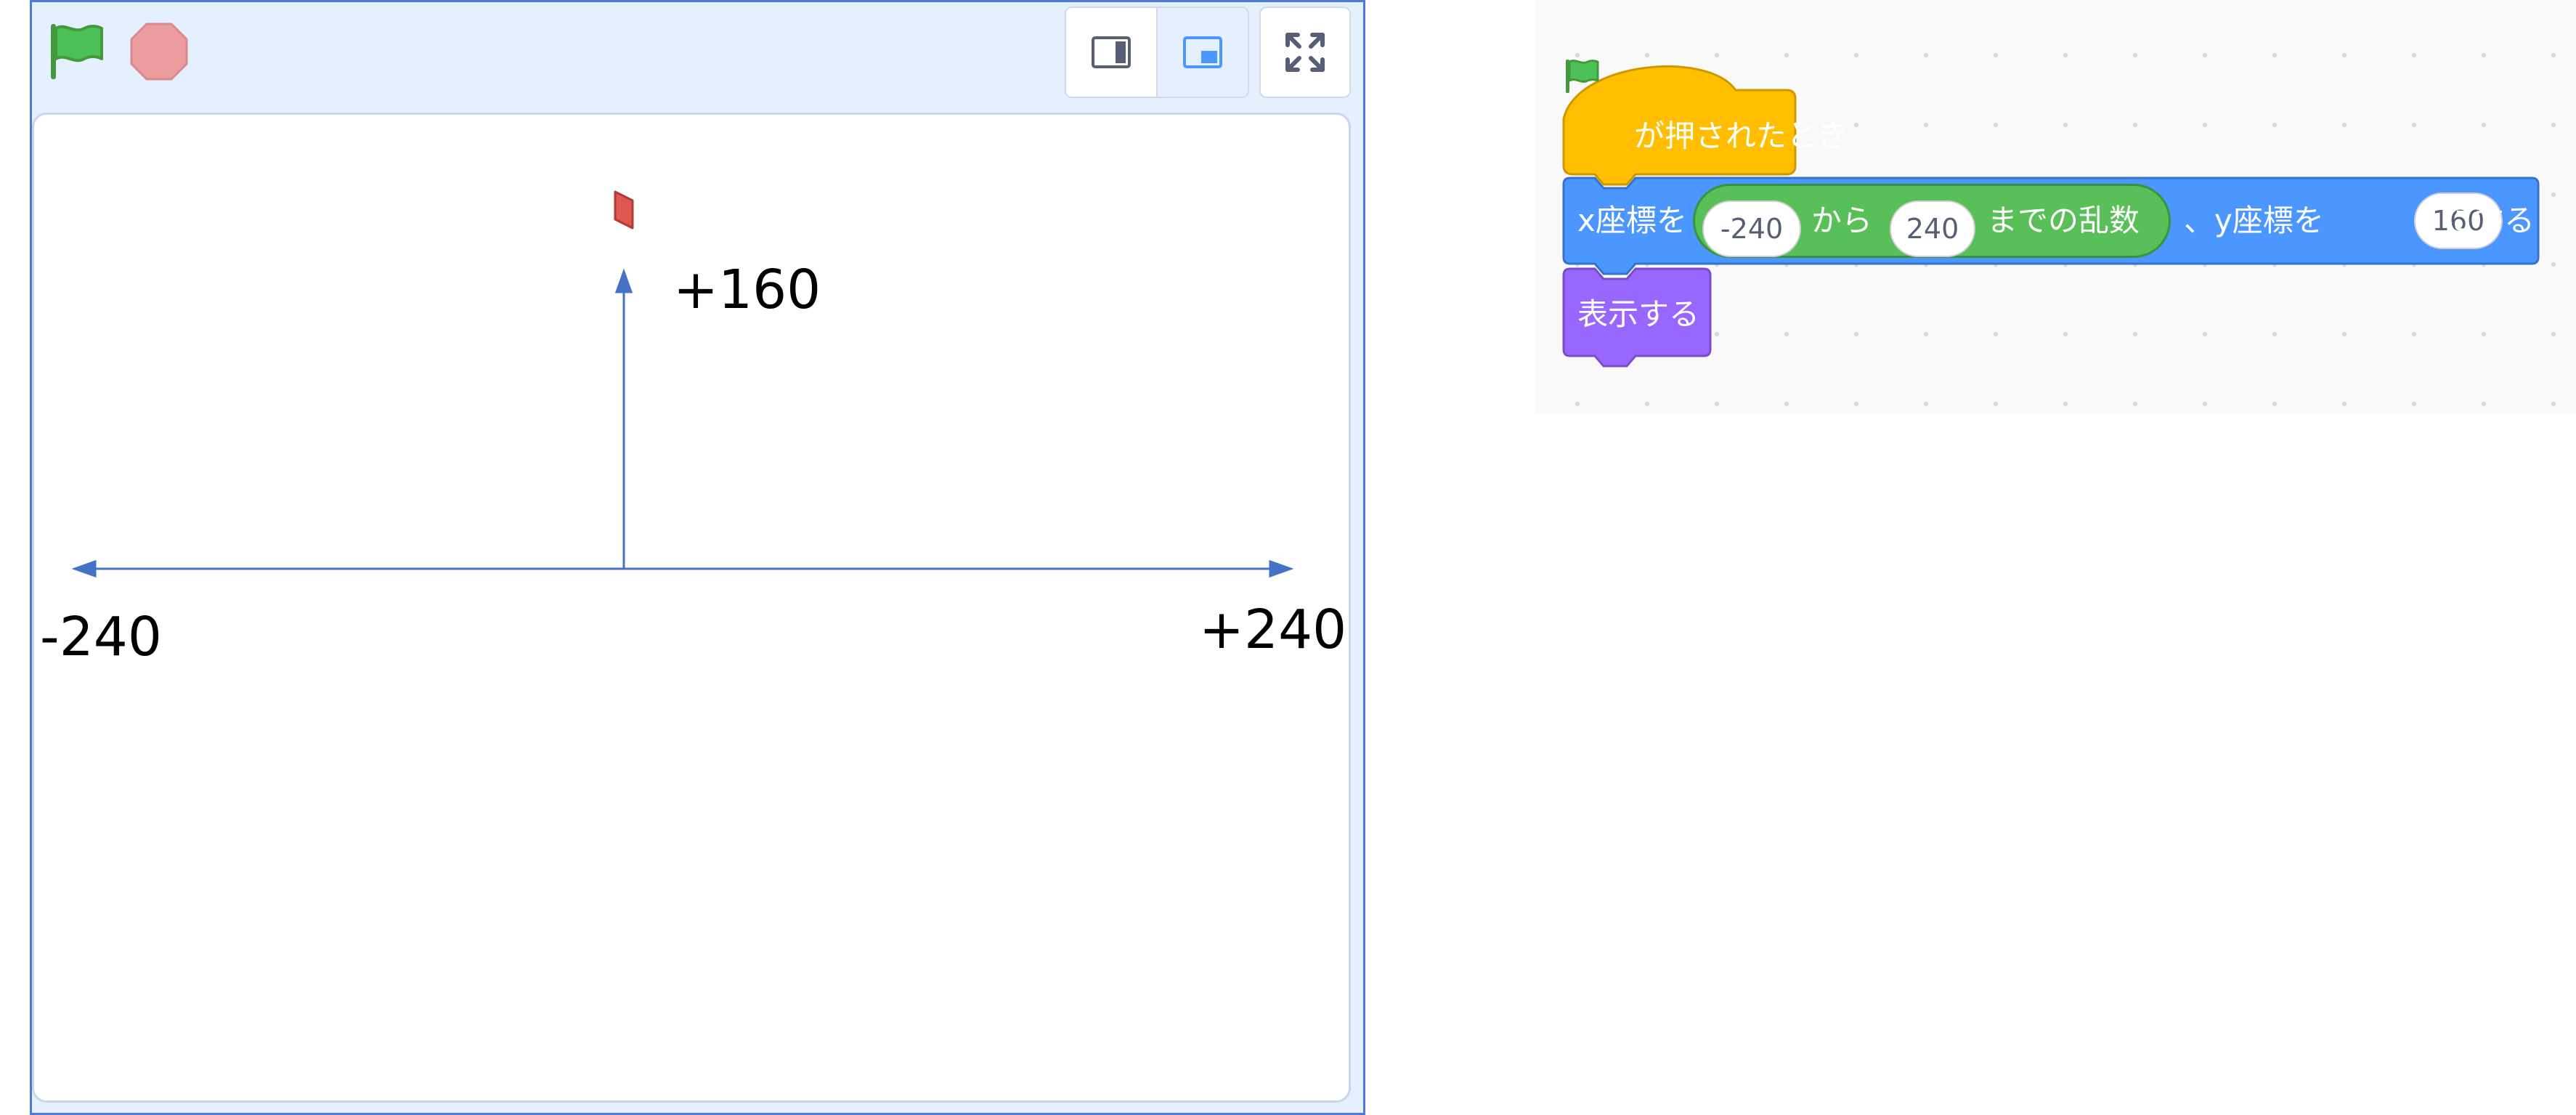  What do you see at coordinates (747, 290) in the screenshot?
I see `y-max-label: +160` at bounding box center [747, 290].